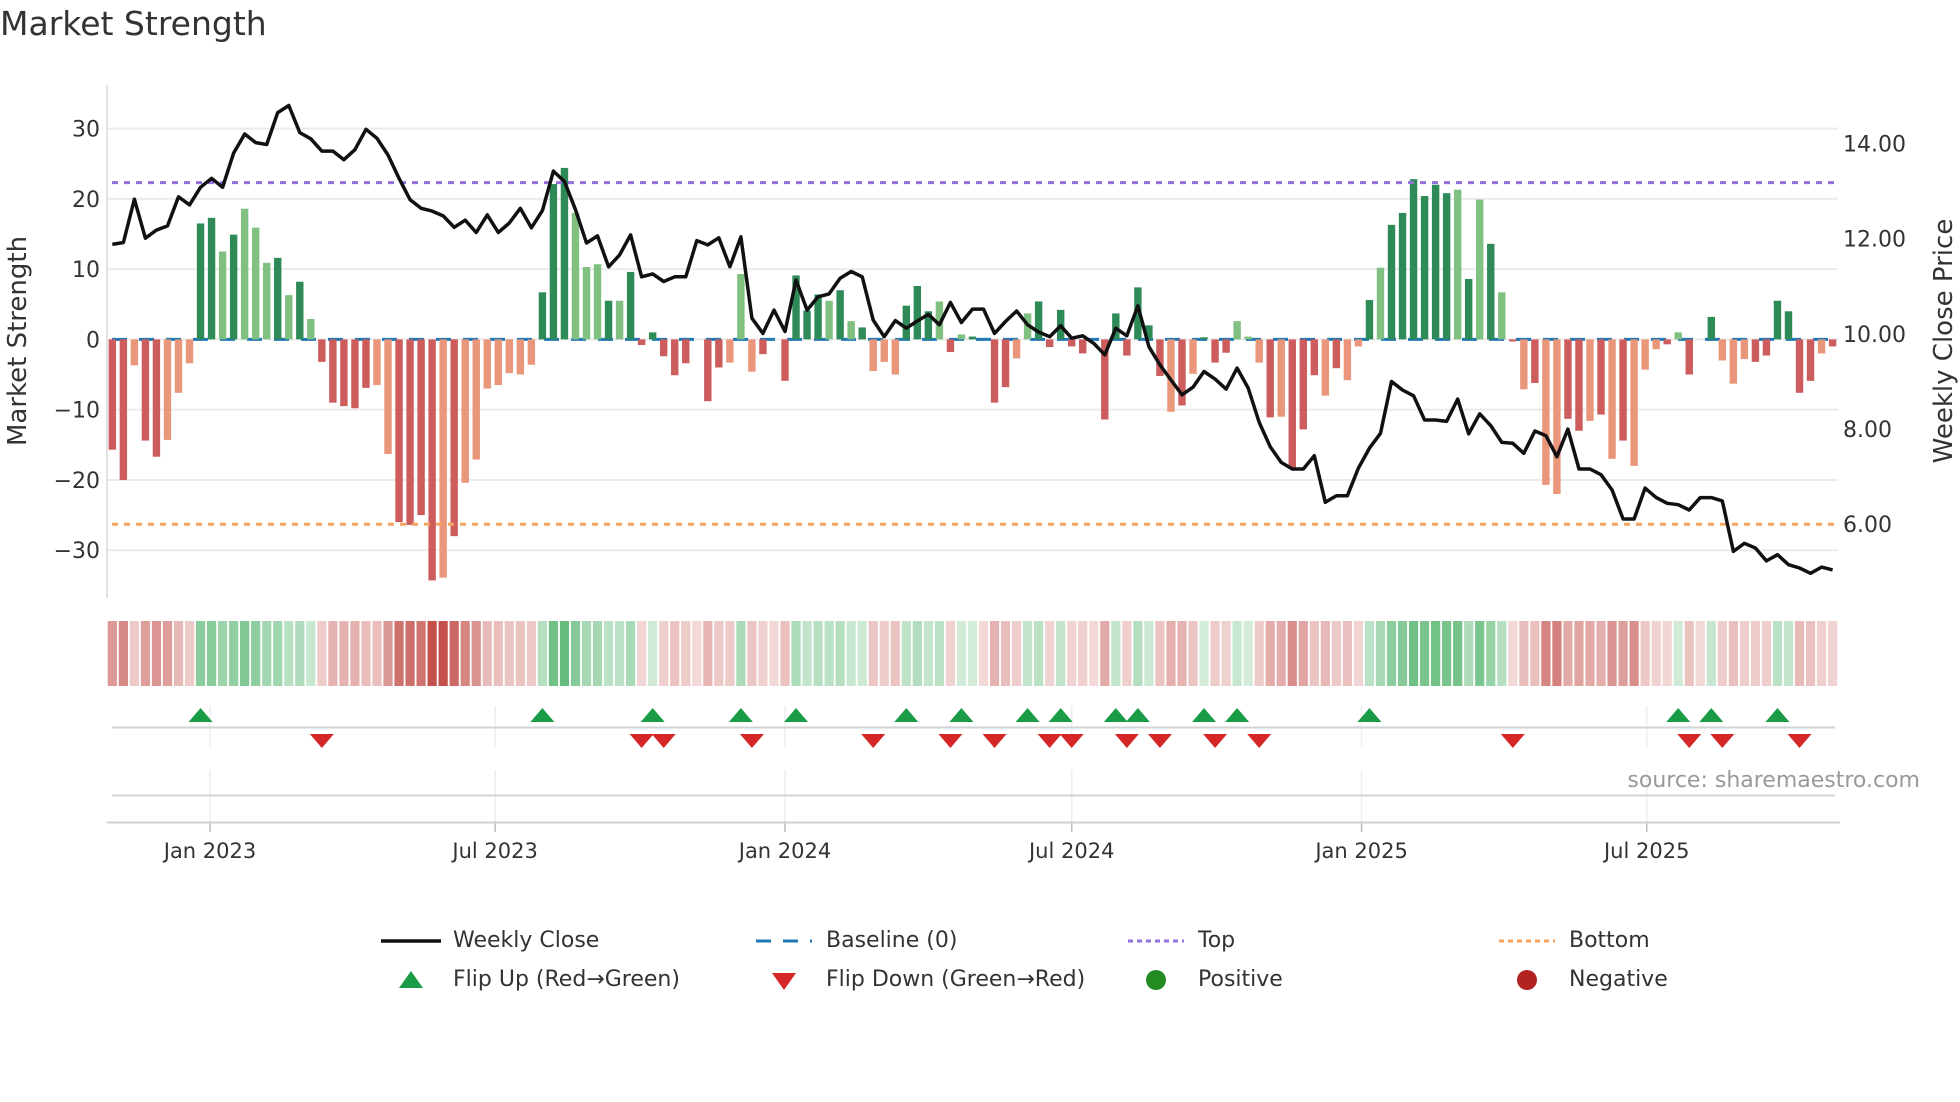 The width and height of the screenshot is (1960, 1102). What do you see at coordinates (1156, 941) in the screenshot?
I see `dotted-line-swatch-icon` at bounding box center [1156, 941].